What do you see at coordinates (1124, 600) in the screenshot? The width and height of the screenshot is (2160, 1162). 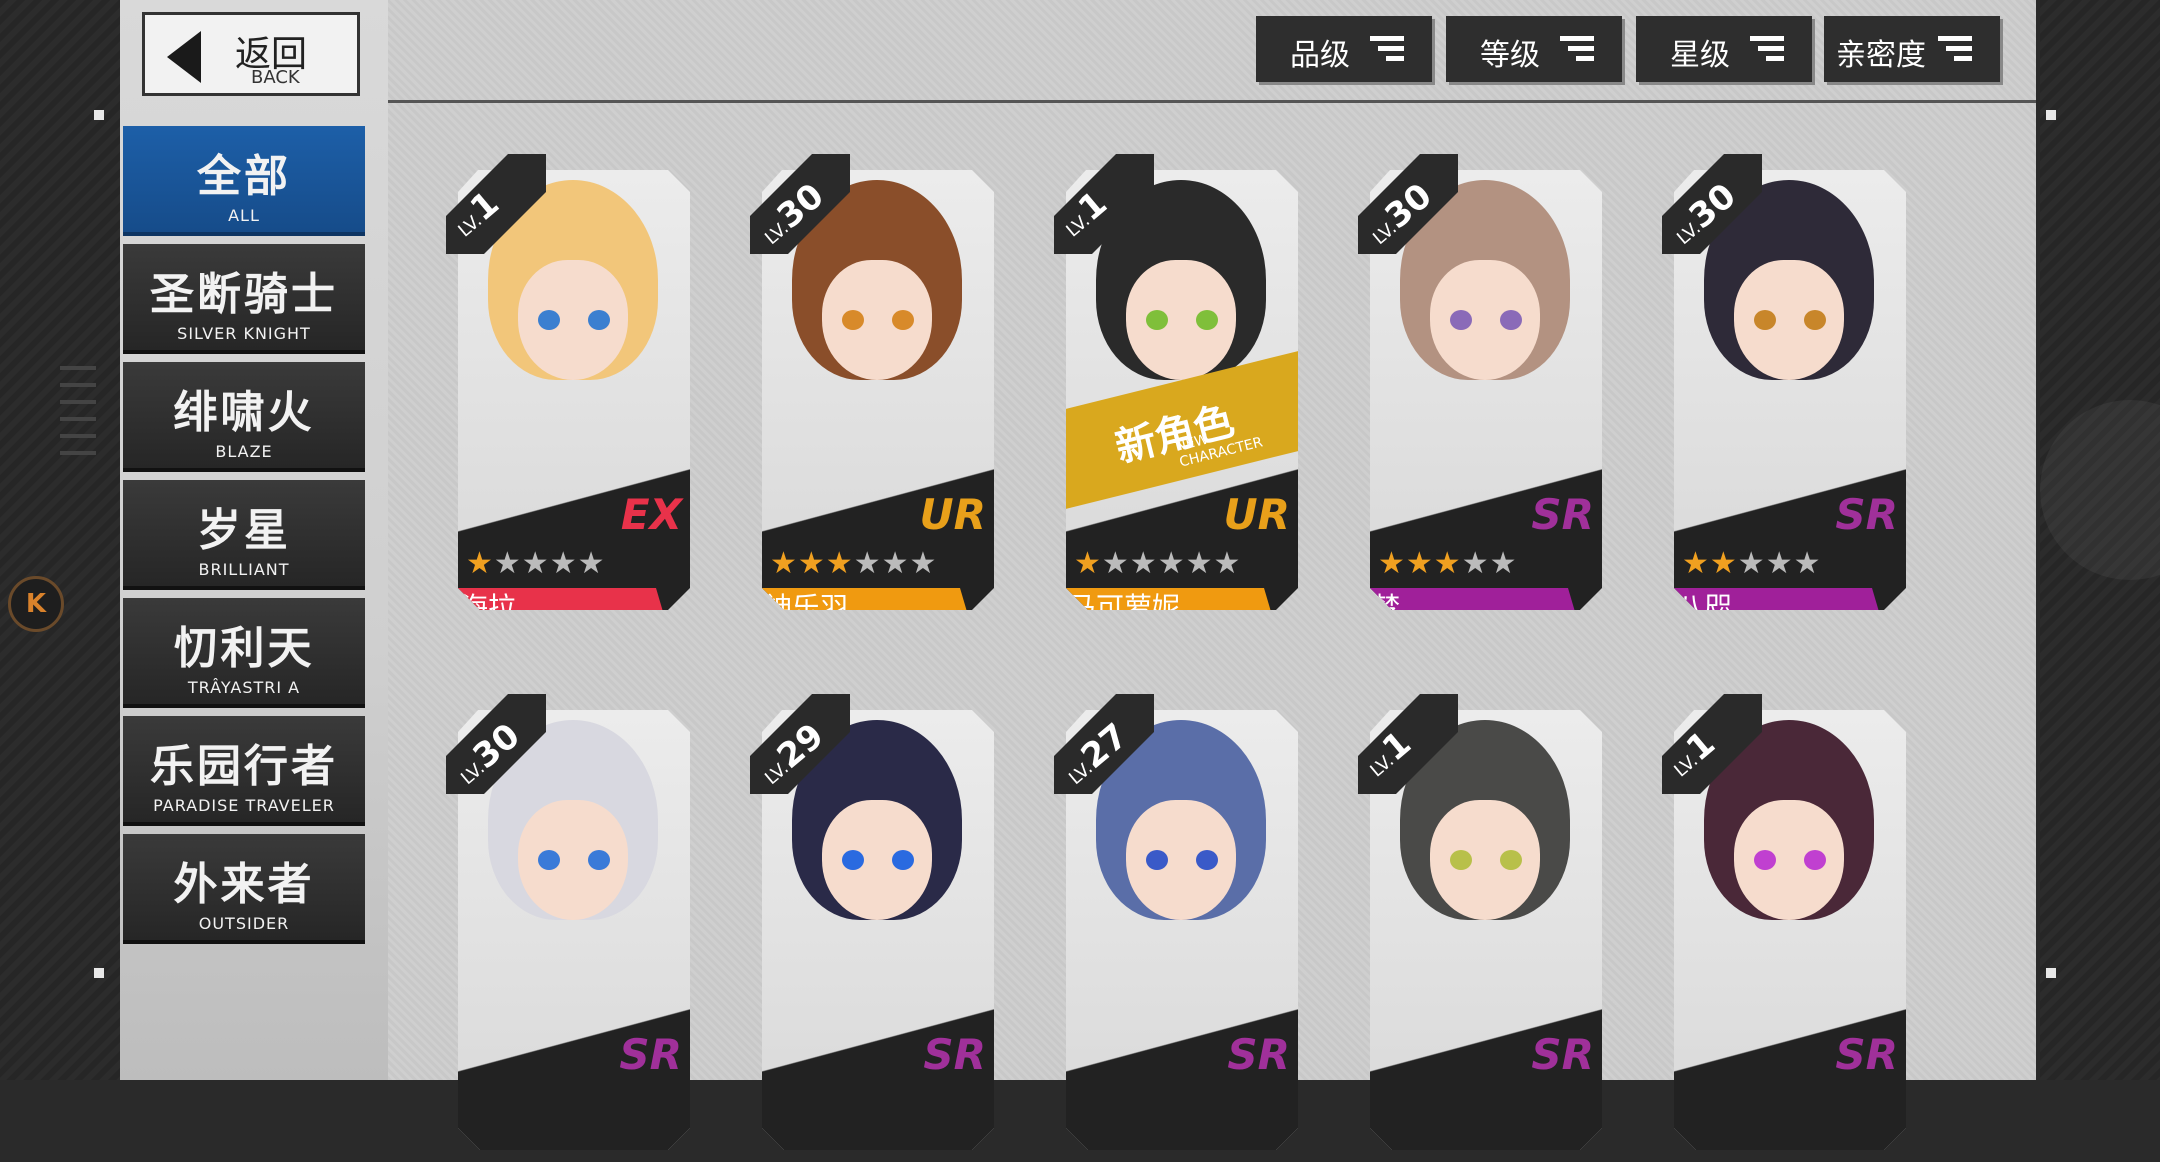 I see `character-name-zh: 马可萝妮` at bounding box center [1124, 600].